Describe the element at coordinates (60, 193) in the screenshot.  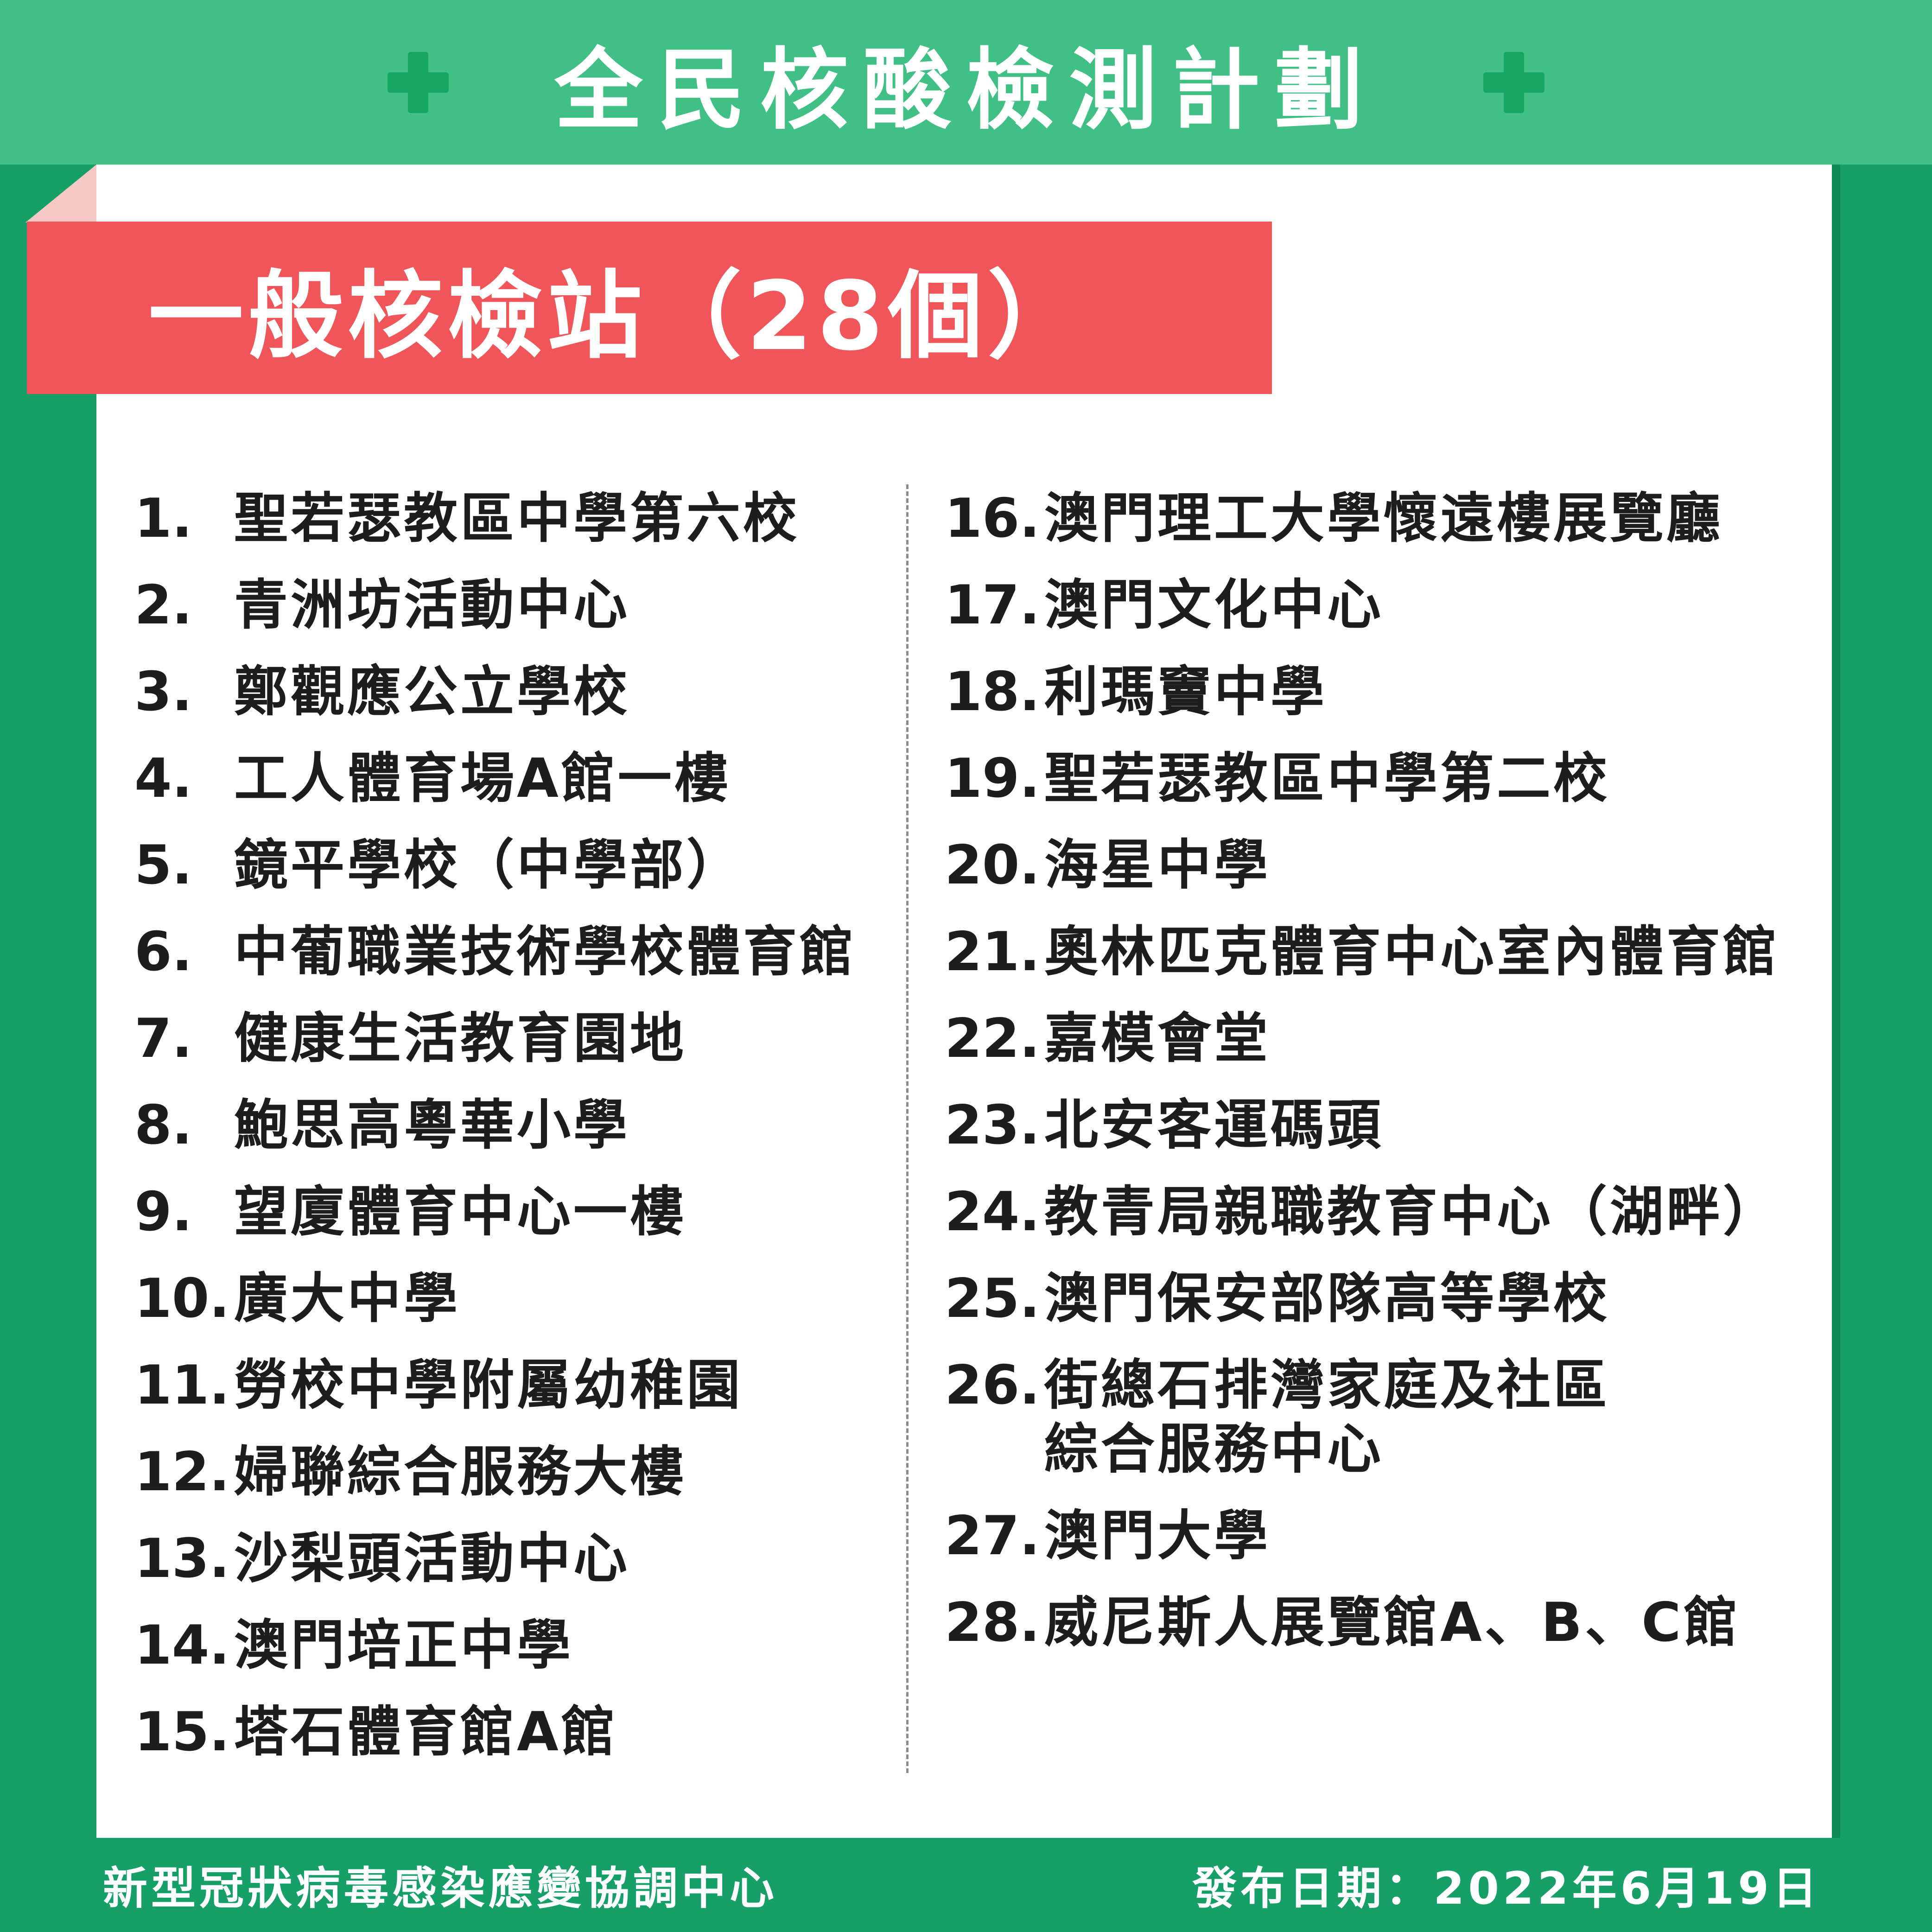
I see `ribbon-fold` at that location.